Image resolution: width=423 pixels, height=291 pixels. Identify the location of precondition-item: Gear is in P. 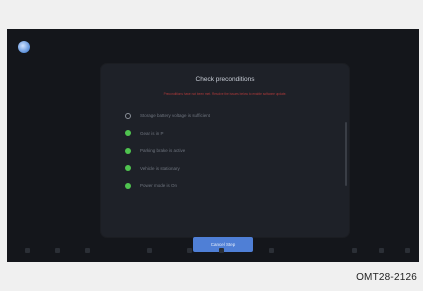
(225, 134).